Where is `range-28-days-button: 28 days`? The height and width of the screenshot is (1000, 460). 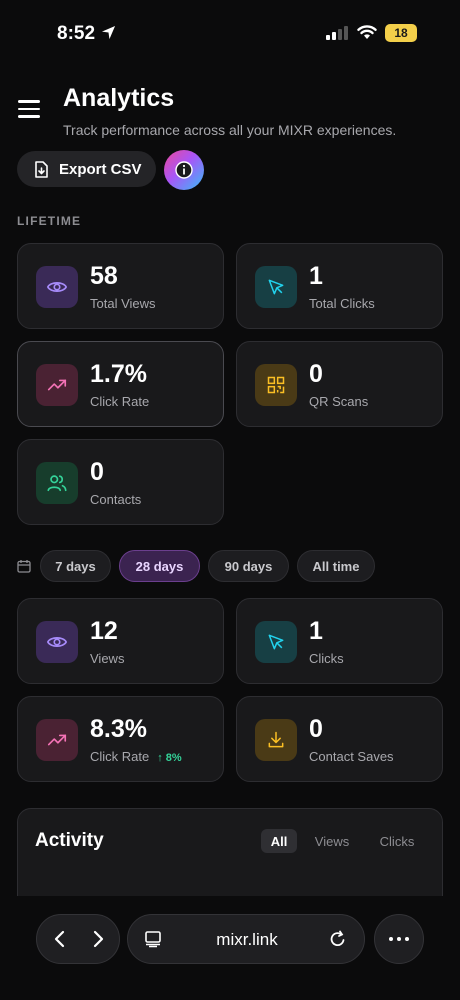
range-28-days-button: 28 days is located at coordinates (159, 566).